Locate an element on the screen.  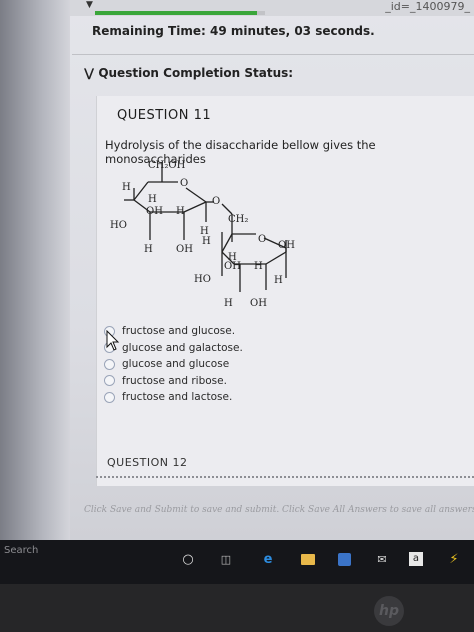
chevron-down-icon: ⋁ is located at coordinates (89, 73).